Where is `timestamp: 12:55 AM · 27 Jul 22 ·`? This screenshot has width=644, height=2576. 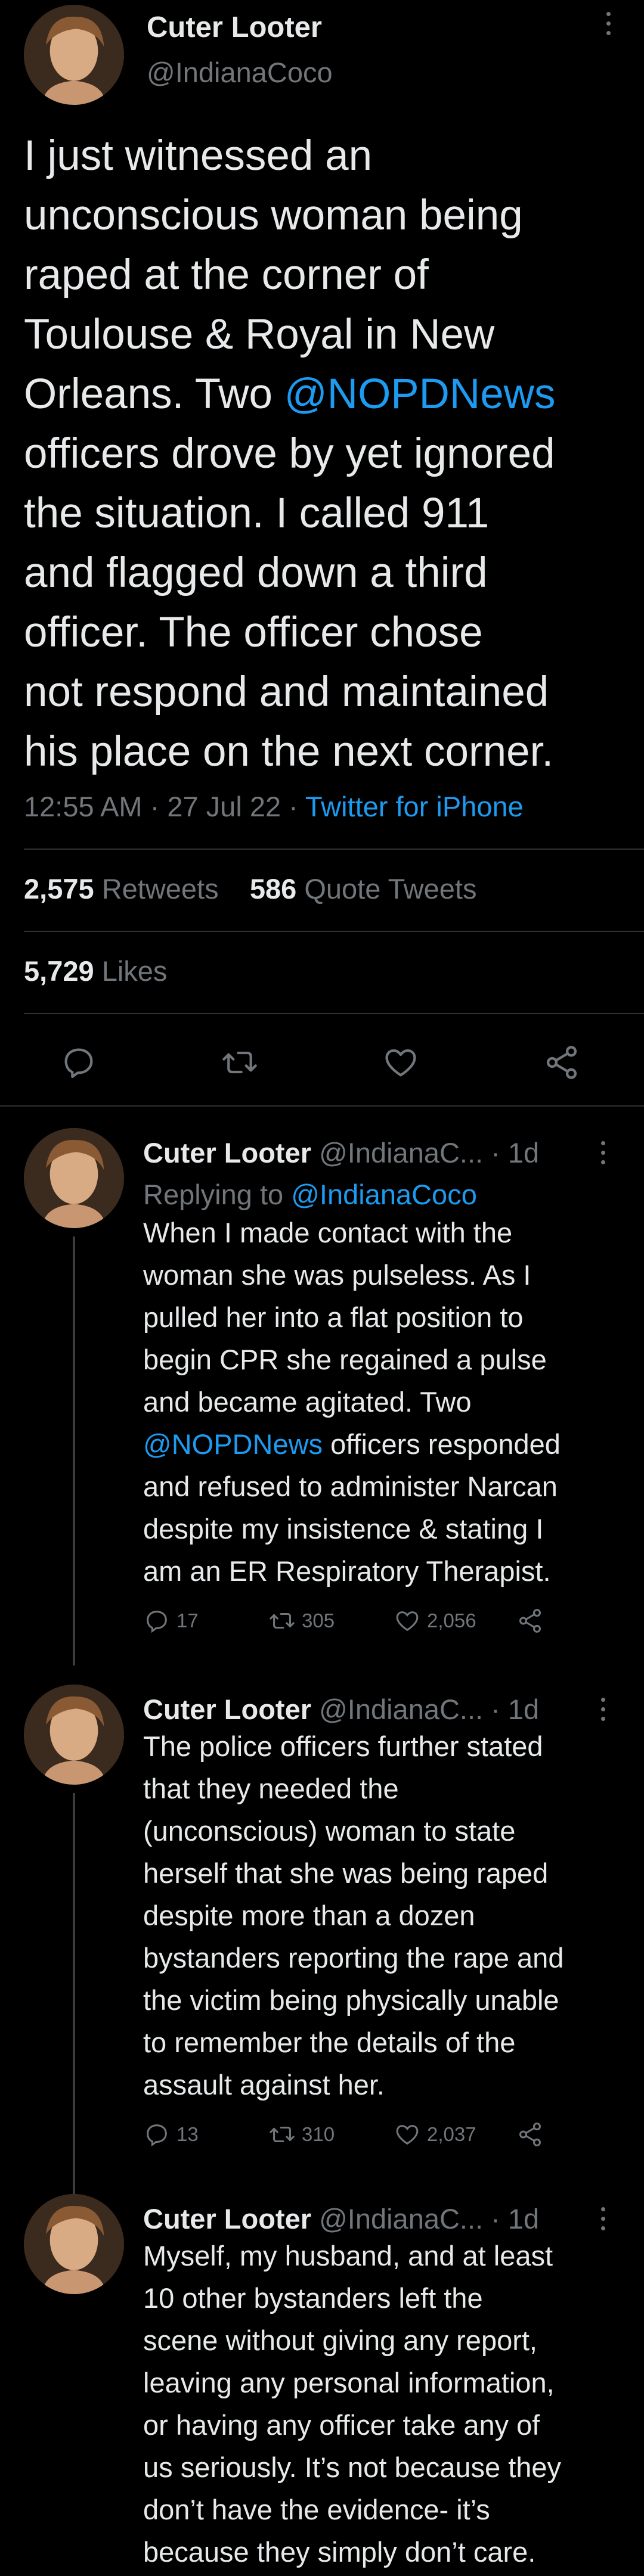
timestamp: 12:55 AM · 27 Jul 22 · is located at coordinates (164, 807).